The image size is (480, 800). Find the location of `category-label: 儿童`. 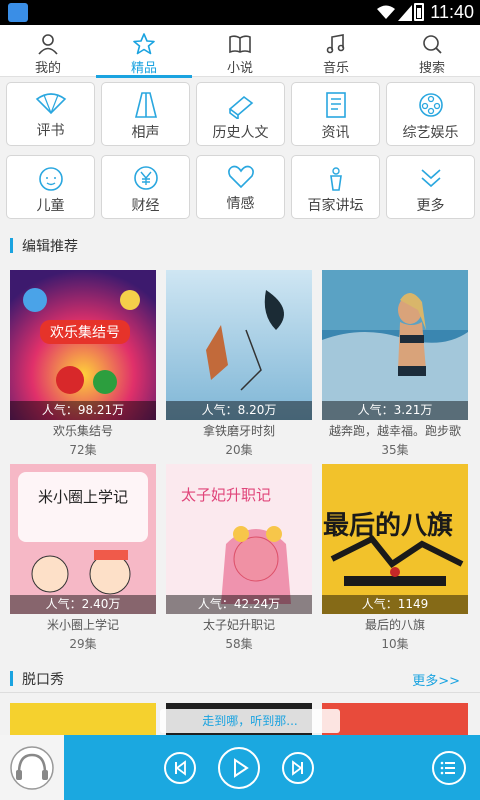

category-label: 儿童 is located at coordinates (50, 206).